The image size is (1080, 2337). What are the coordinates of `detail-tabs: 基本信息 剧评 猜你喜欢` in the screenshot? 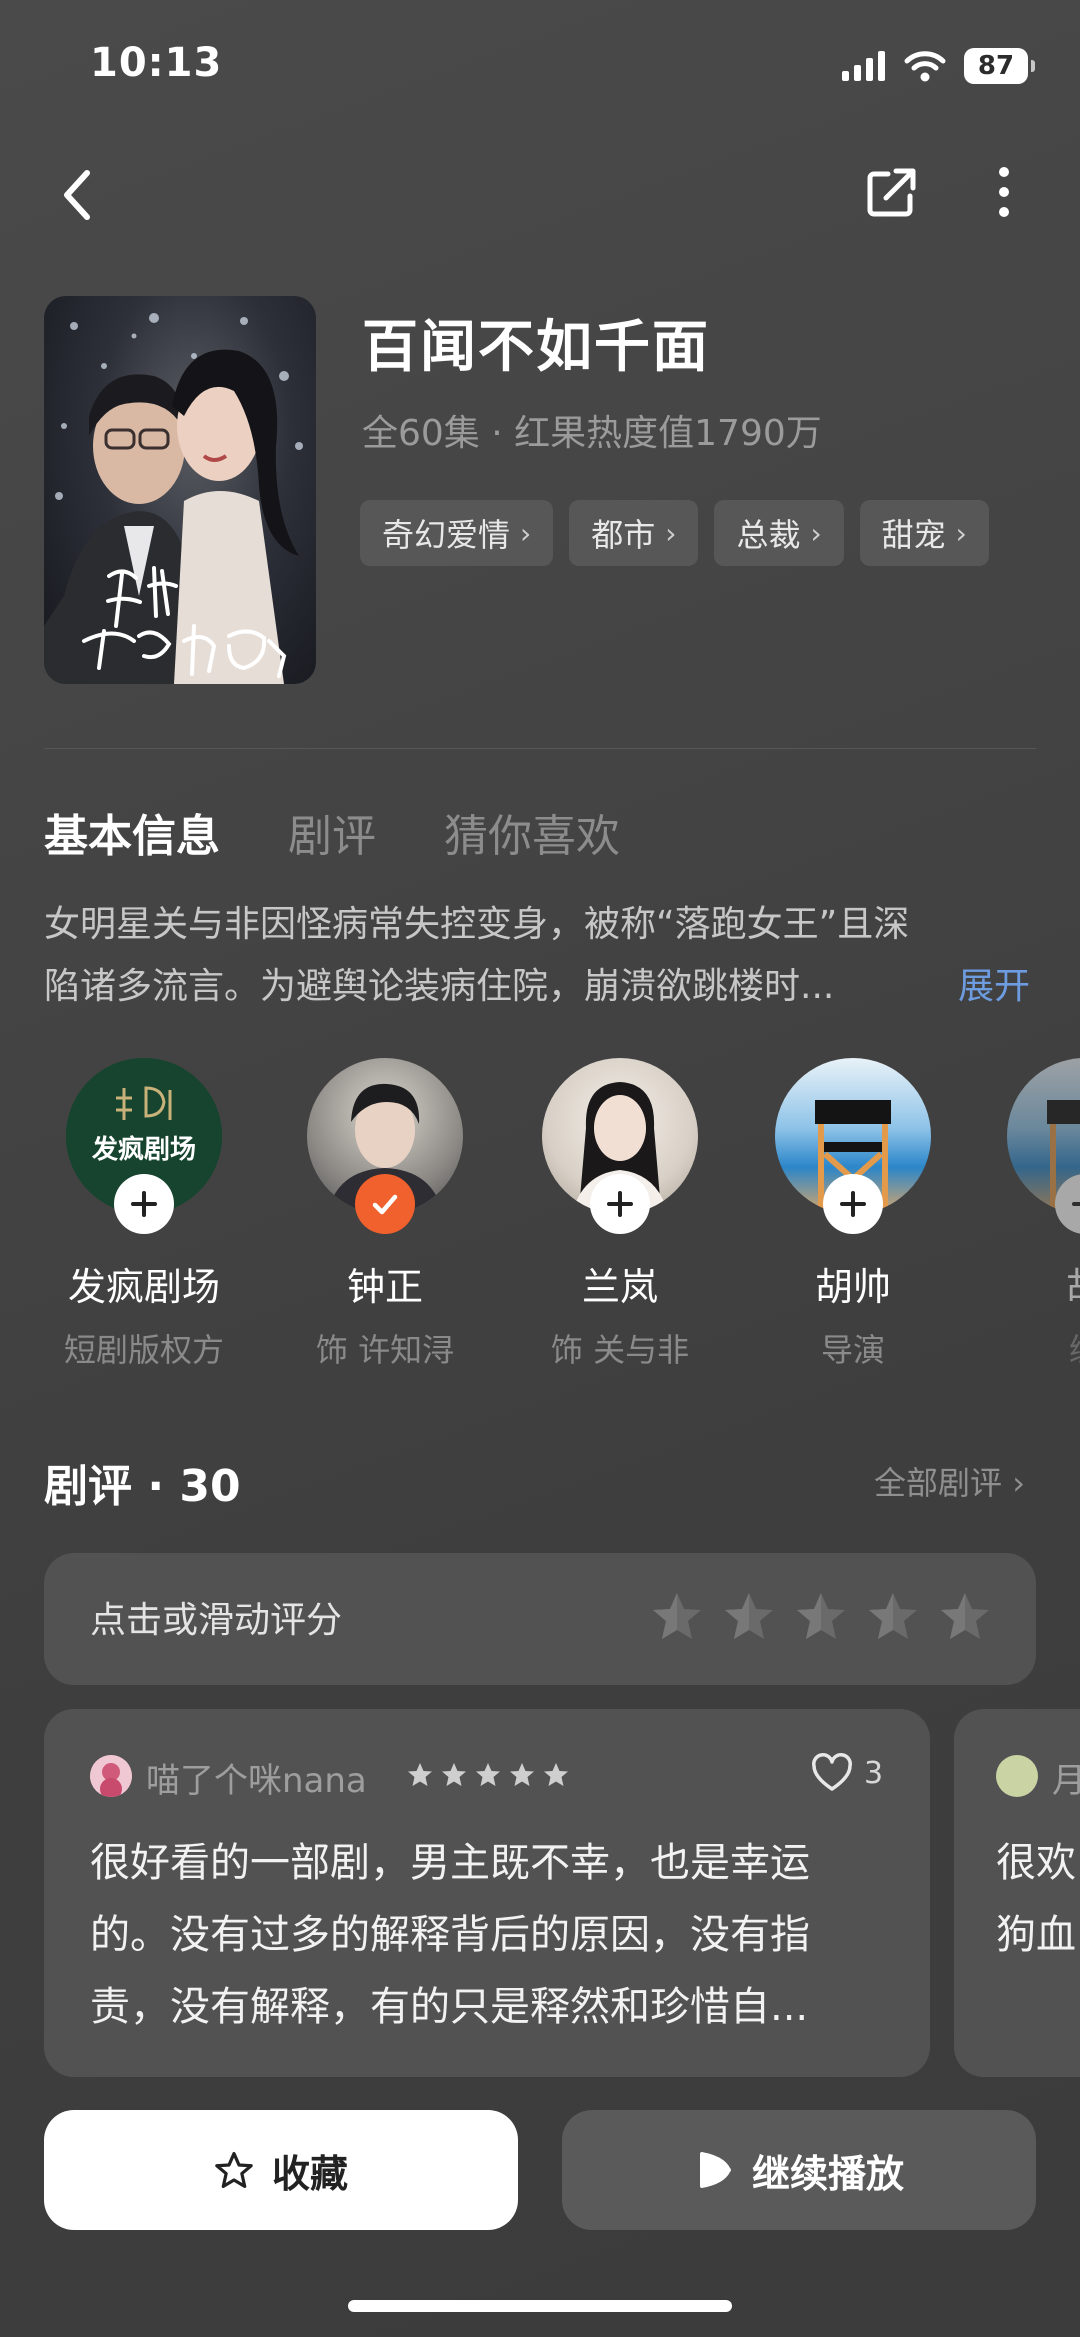 It's located at (332, 832).